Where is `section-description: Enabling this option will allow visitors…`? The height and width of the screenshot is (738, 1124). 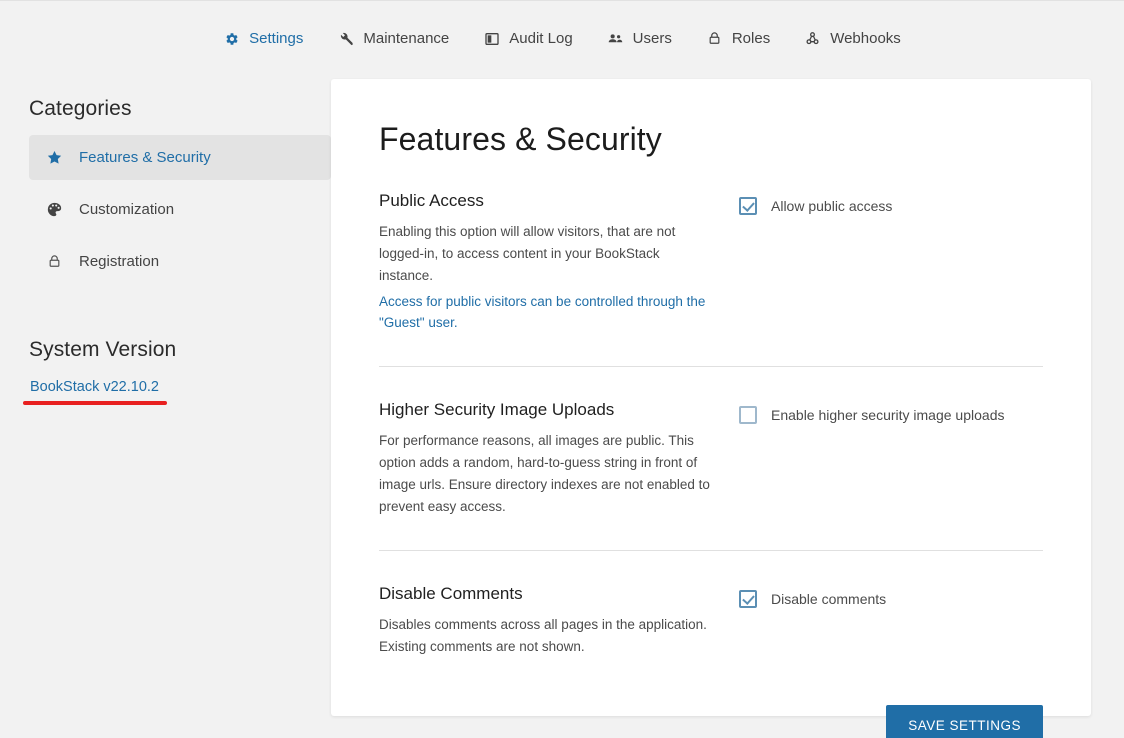
section-description: Enabling this option will allow visitors… is located at coordinates (527, 253).